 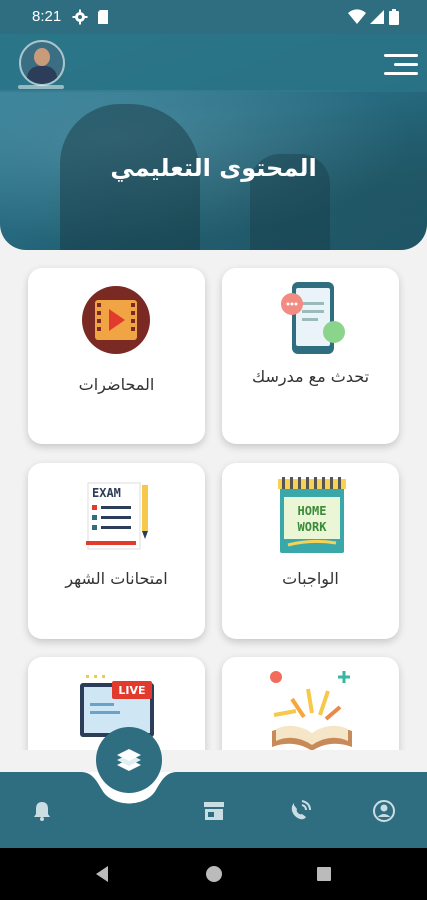 I want to click on chat-phone-icon, so click(x=313, y=318).